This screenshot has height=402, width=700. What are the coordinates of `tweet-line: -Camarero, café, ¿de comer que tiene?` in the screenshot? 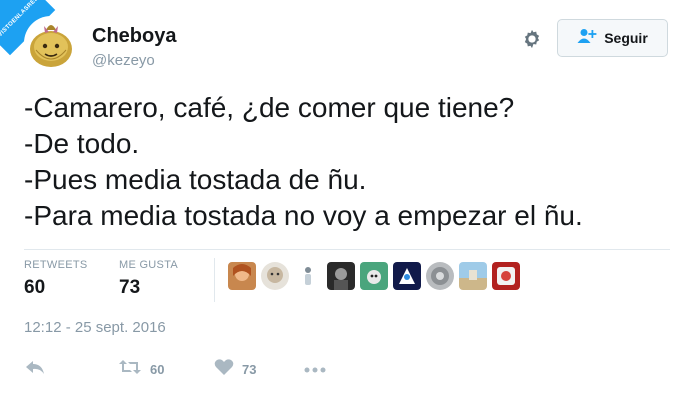 It's located at (269, 107).